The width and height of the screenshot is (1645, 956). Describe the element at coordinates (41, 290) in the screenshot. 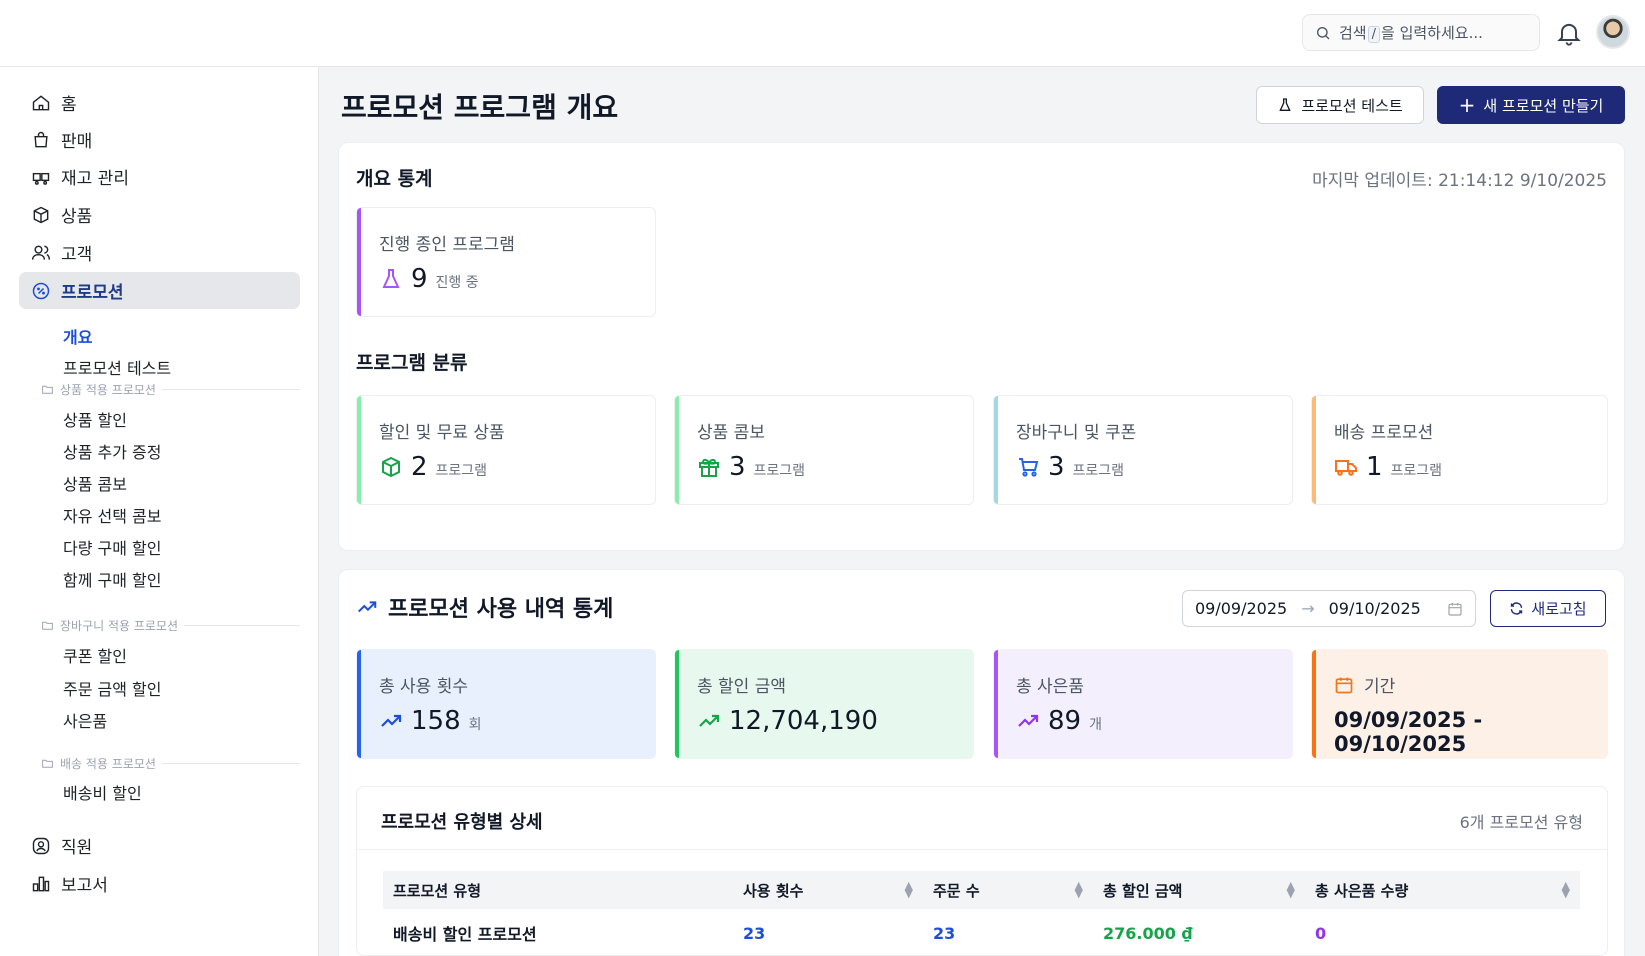

I see `percent-badge-icon` at that location.